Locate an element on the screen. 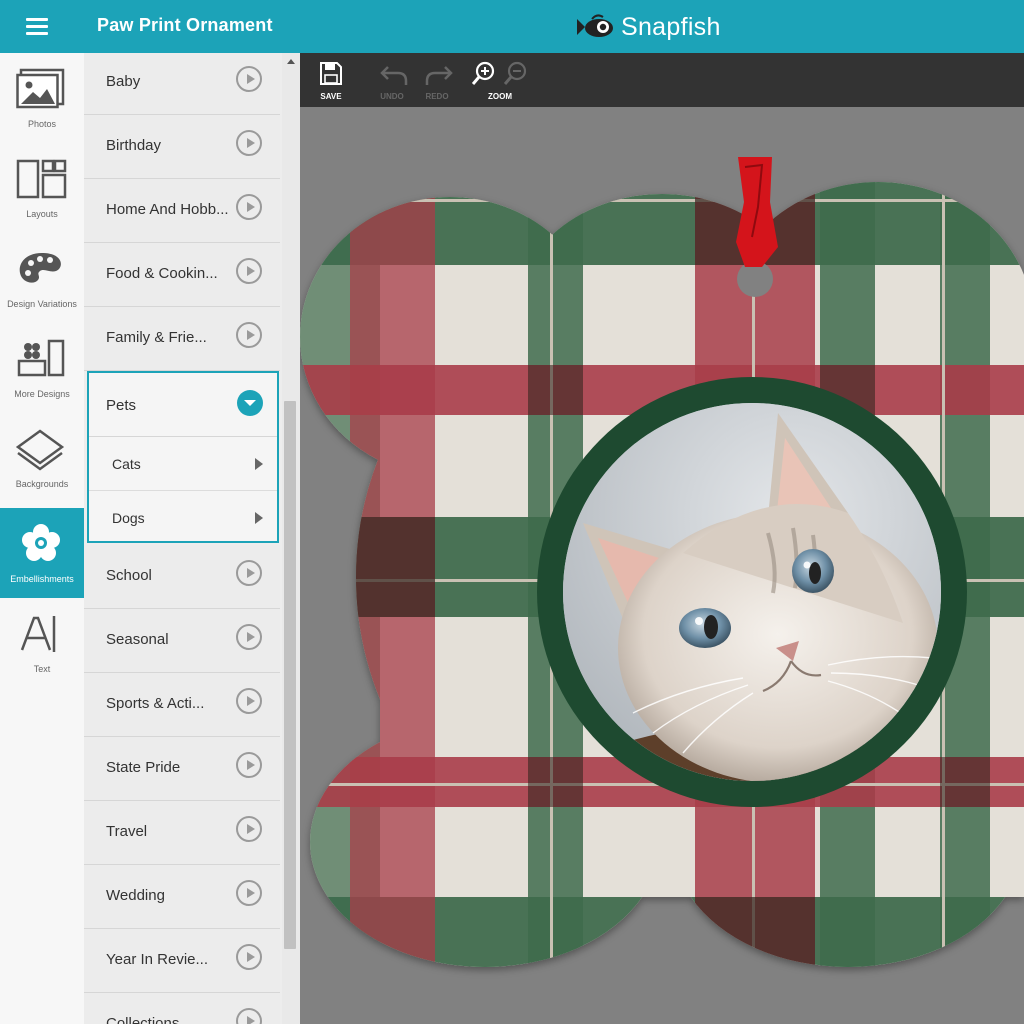  category-label: Seasonal is located at coordinates (137, 639).